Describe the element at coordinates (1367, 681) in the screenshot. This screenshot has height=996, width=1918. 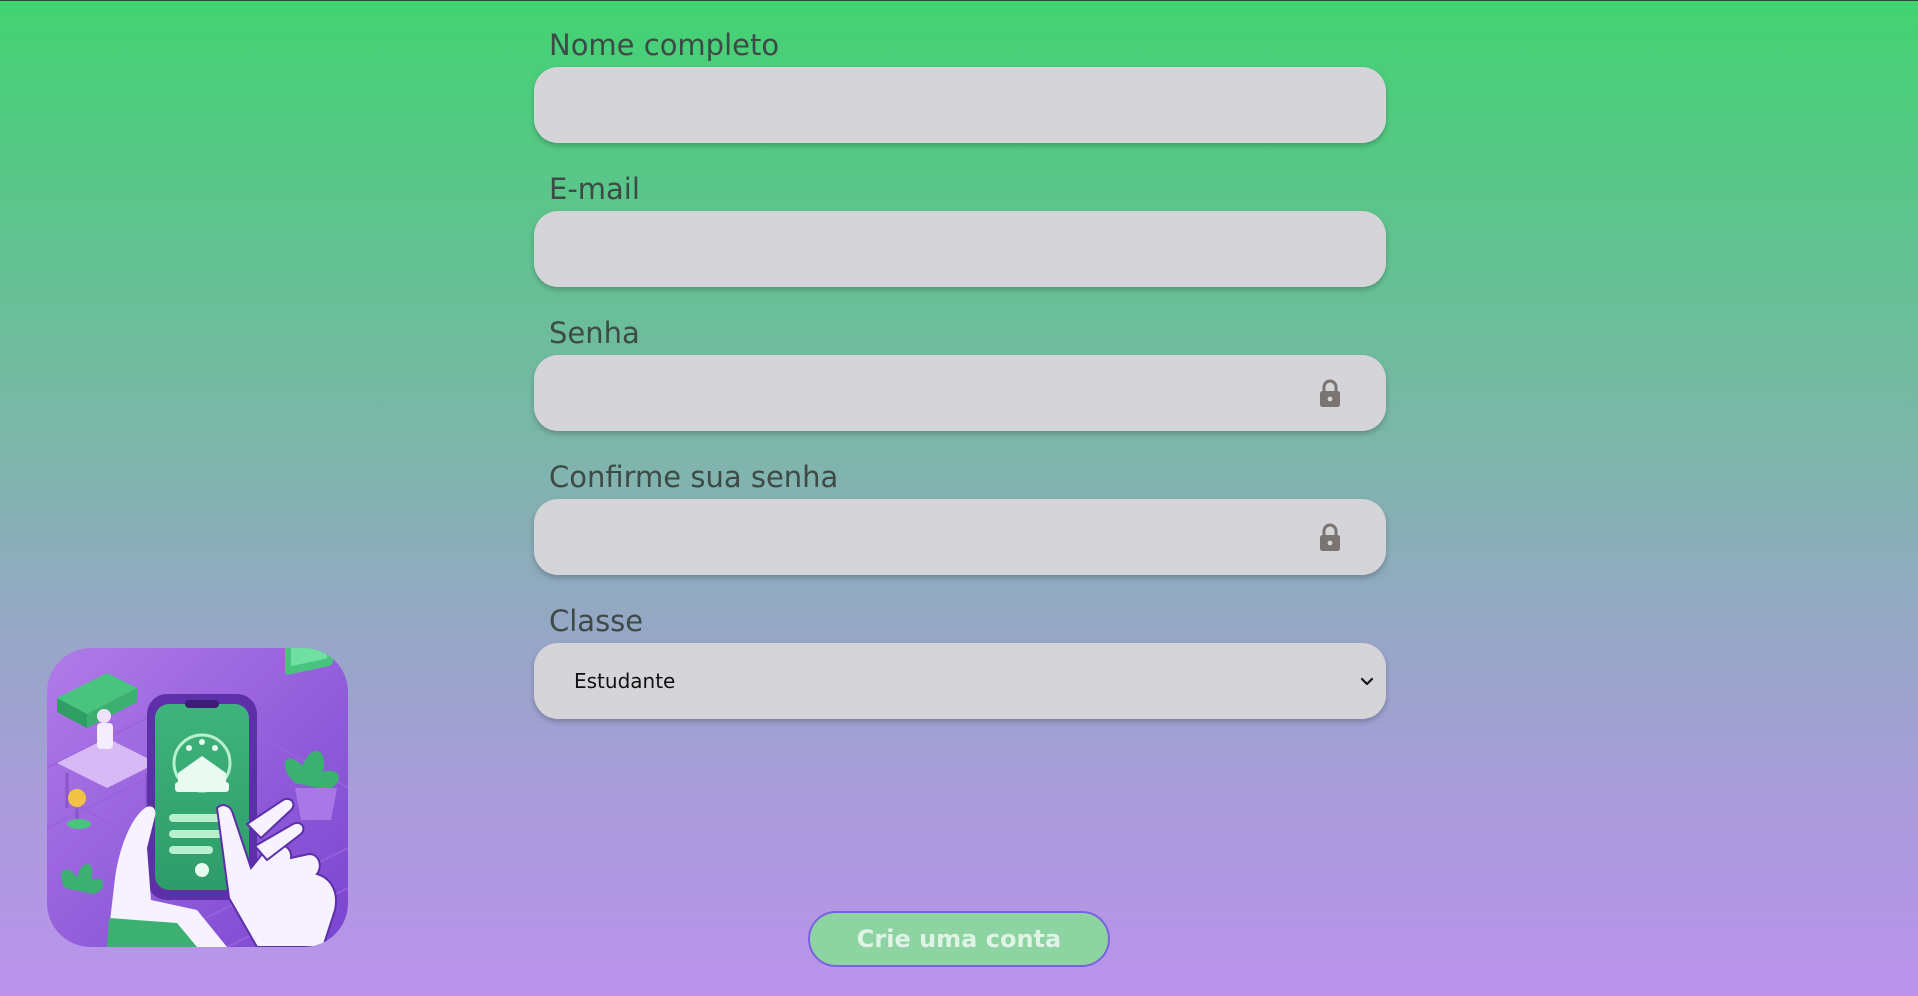
I see `chevron-down-icon` at that location.